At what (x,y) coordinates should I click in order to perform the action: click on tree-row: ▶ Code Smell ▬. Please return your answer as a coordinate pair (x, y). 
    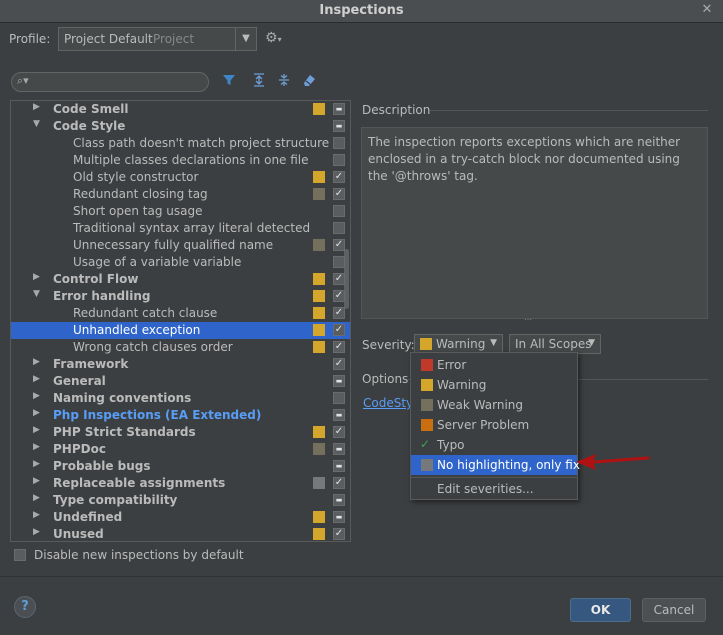
    Looking at the image, I should click on (180, 109).